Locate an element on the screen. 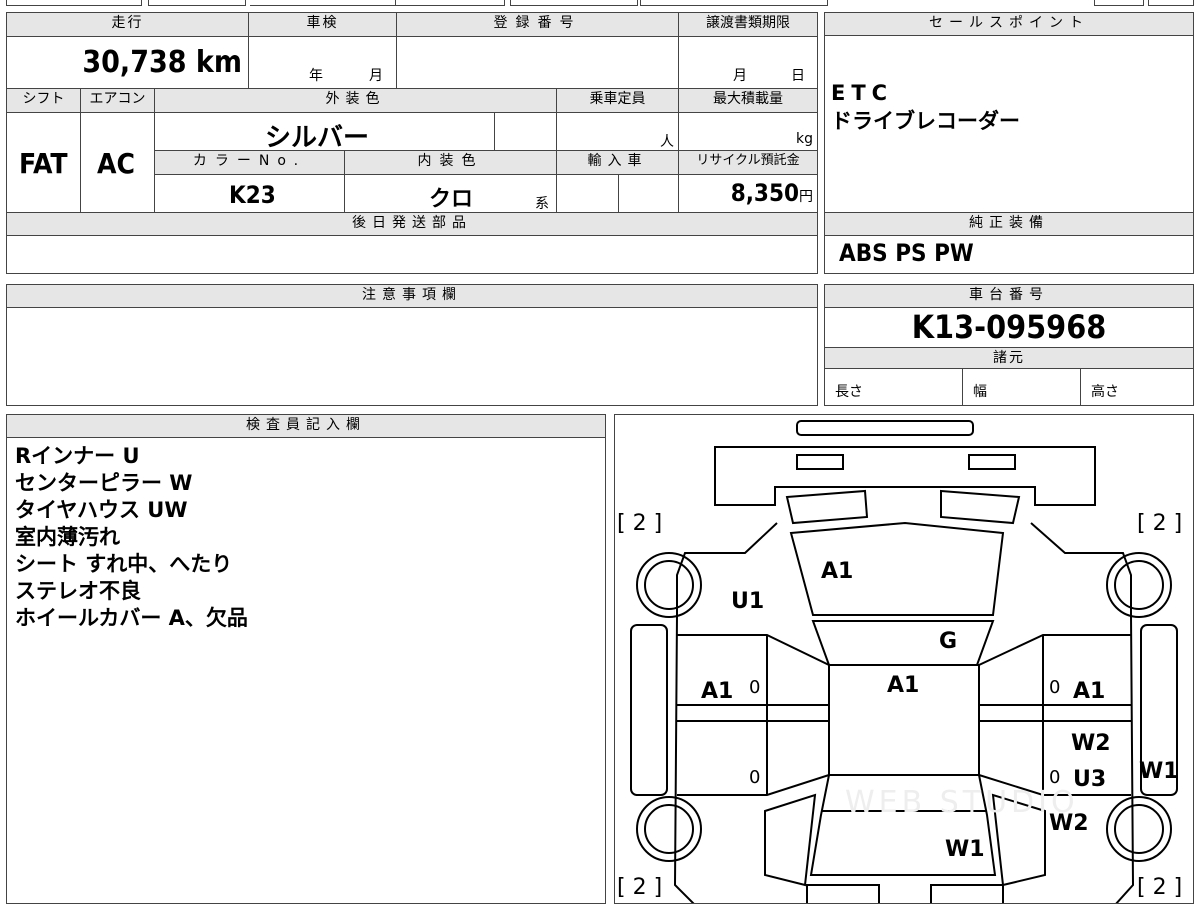 Image resolution: width=1200 pixels, height=904 pixels. equipment-box: 純正装備 ABS PS PW is located at coordinates (1009, 243).